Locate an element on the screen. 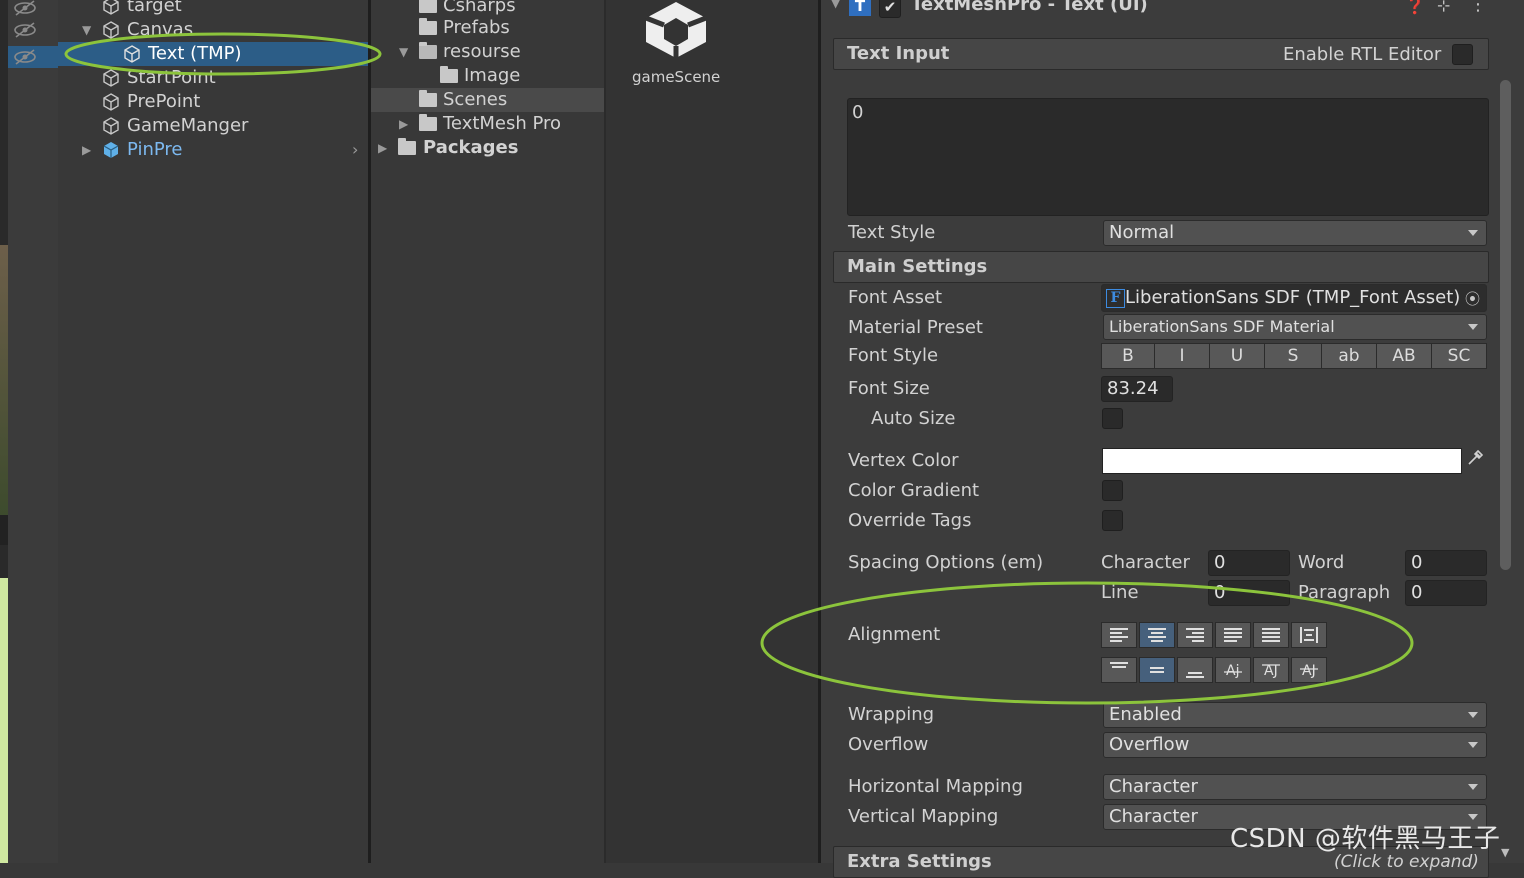 This screenshot has width=1524, height=878. hierarchy-item-label: StartPoint is located at coordinates (171, 77).